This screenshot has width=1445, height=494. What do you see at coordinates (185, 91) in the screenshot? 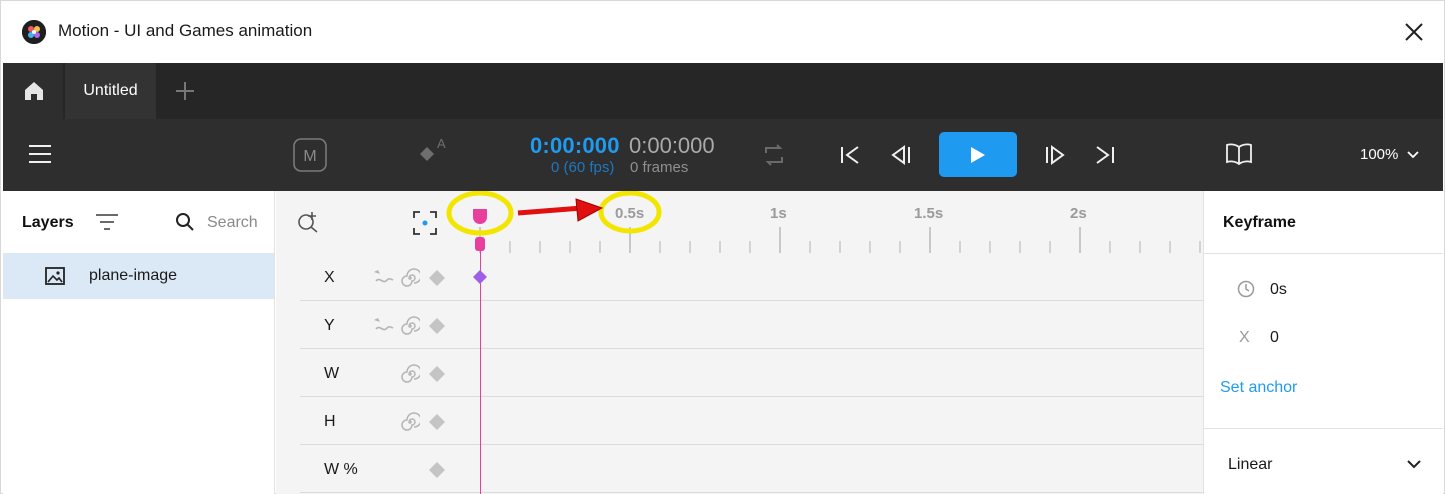
I see `plus-icon` at bounding box center [185, 91].